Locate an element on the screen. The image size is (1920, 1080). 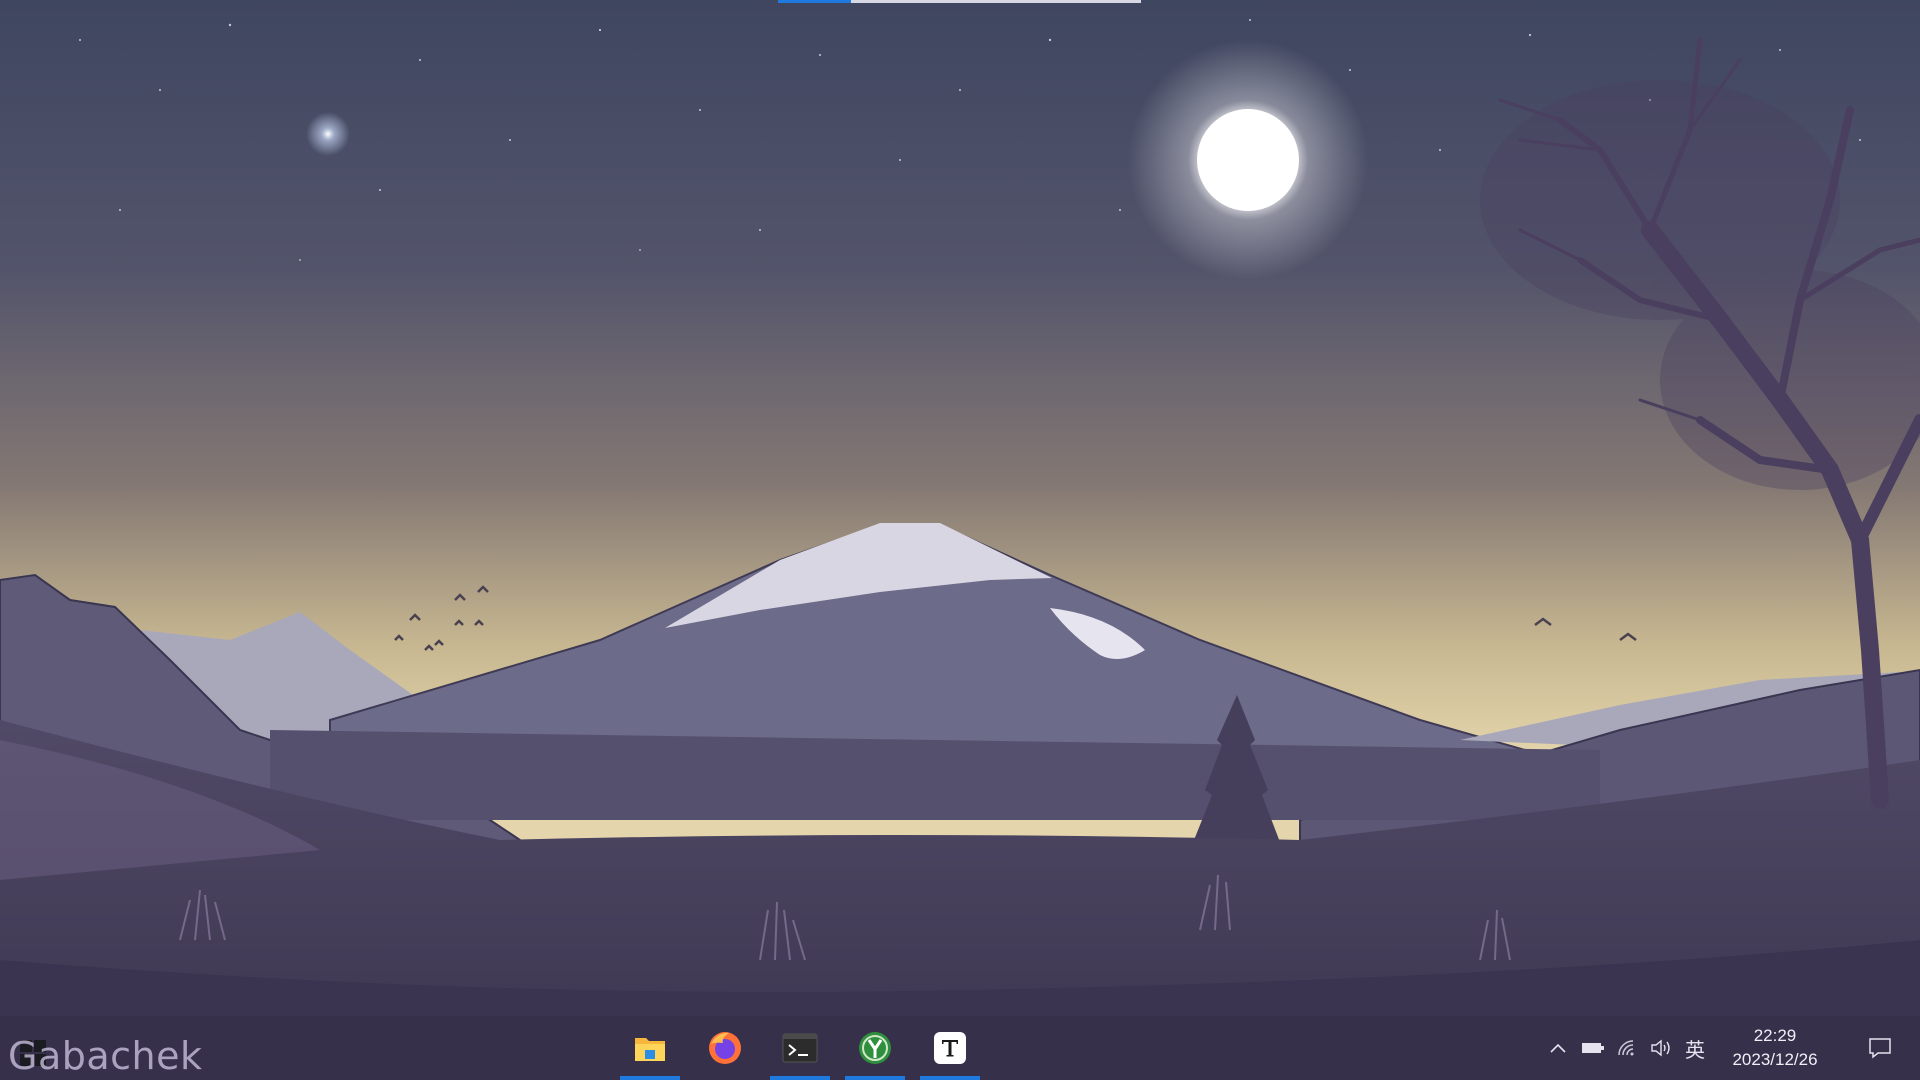
clock-date: 2023/12/26 is located at coordinates (1775, 1059).